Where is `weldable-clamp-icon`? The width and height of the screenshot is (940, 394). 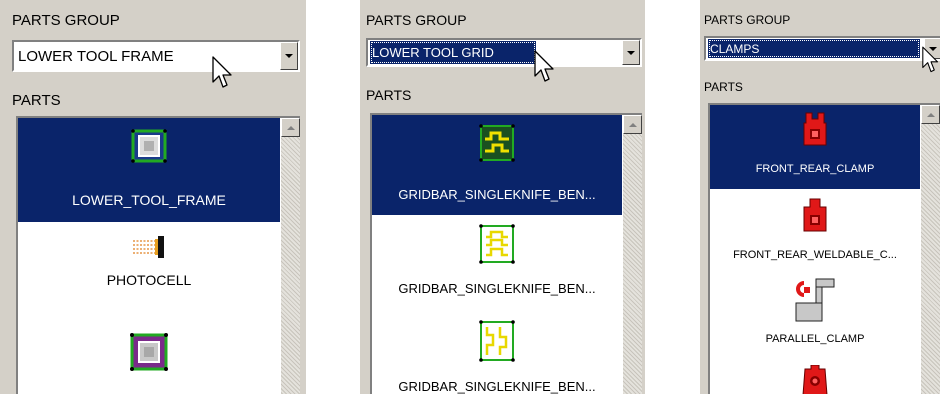 weldable-clamp-icon is located at coordinates (815, 215).